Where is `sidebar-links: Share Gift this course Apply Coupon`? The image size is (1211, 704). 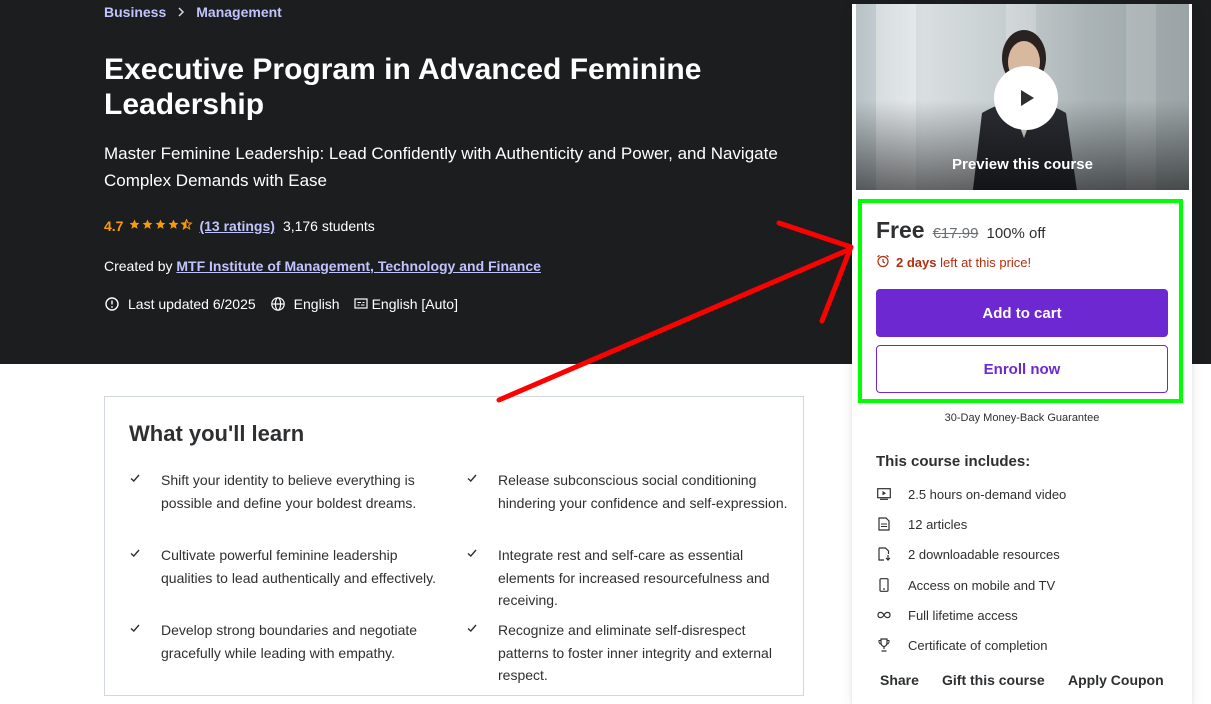
sidebar-links: Share Gift this course Apply Coupon is located at coordinates (1022, 680).